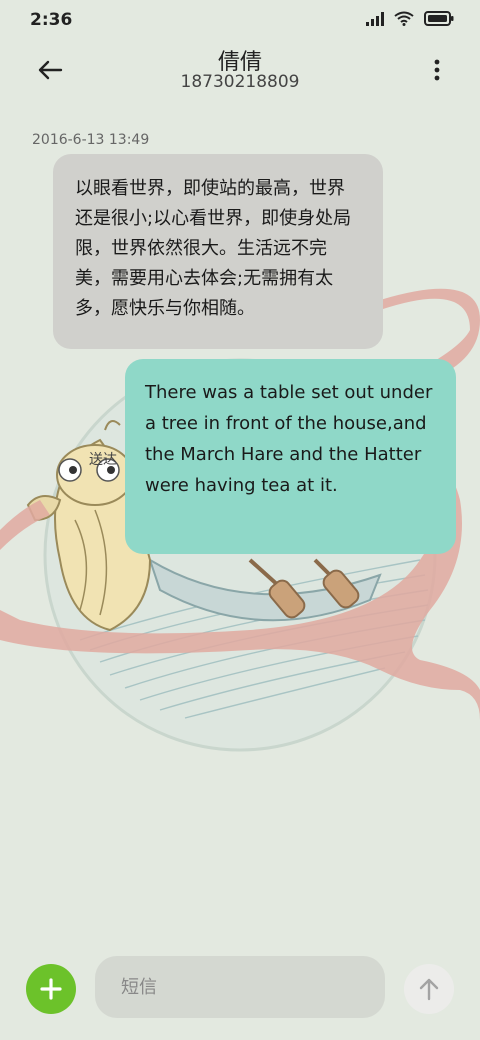 The width and height of the screenshot is (480, 1040). I want to click on send-arrow-up-icon, so click(429, 989).